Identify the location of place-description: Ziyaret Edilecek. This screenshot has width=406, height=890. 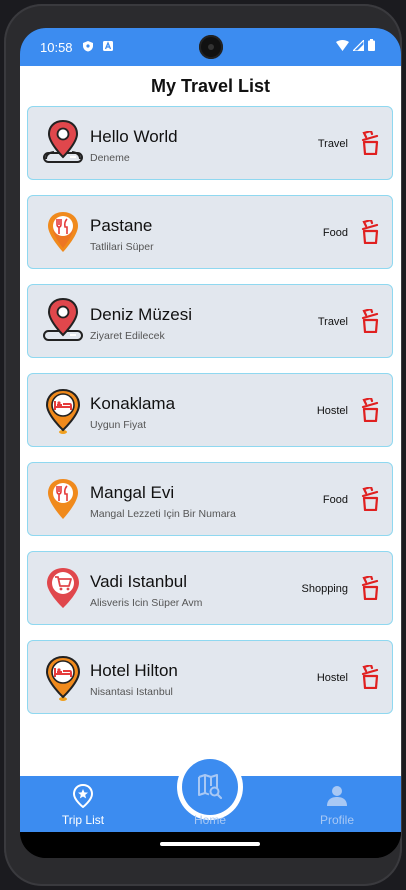
(127, 336).